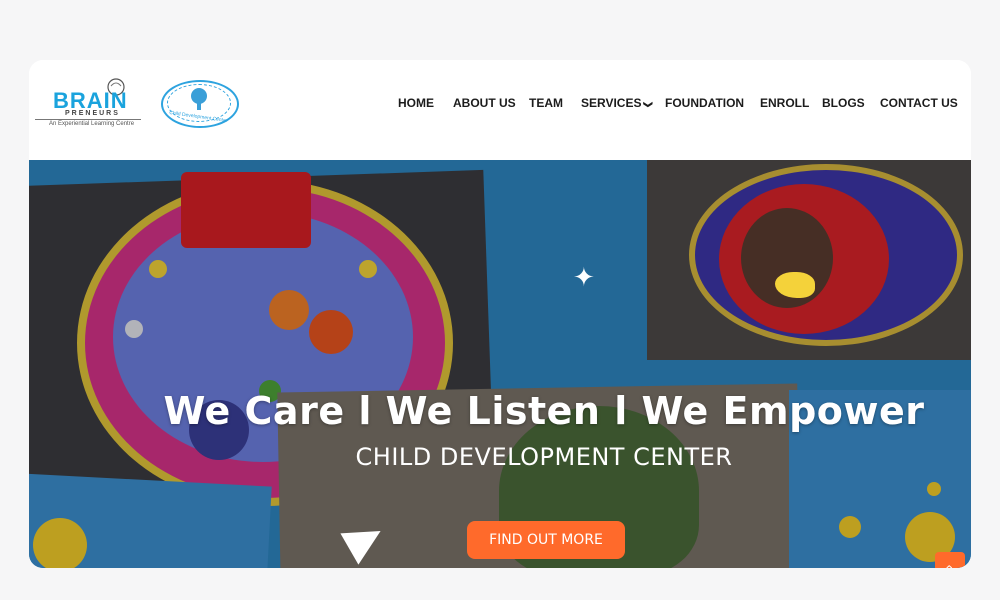 This screenshot has height=600, width=1000. What do you see at coordinates (416, 103) in the screenshot?
I see `nav-home: HOME` at bounding box center [416, 103].